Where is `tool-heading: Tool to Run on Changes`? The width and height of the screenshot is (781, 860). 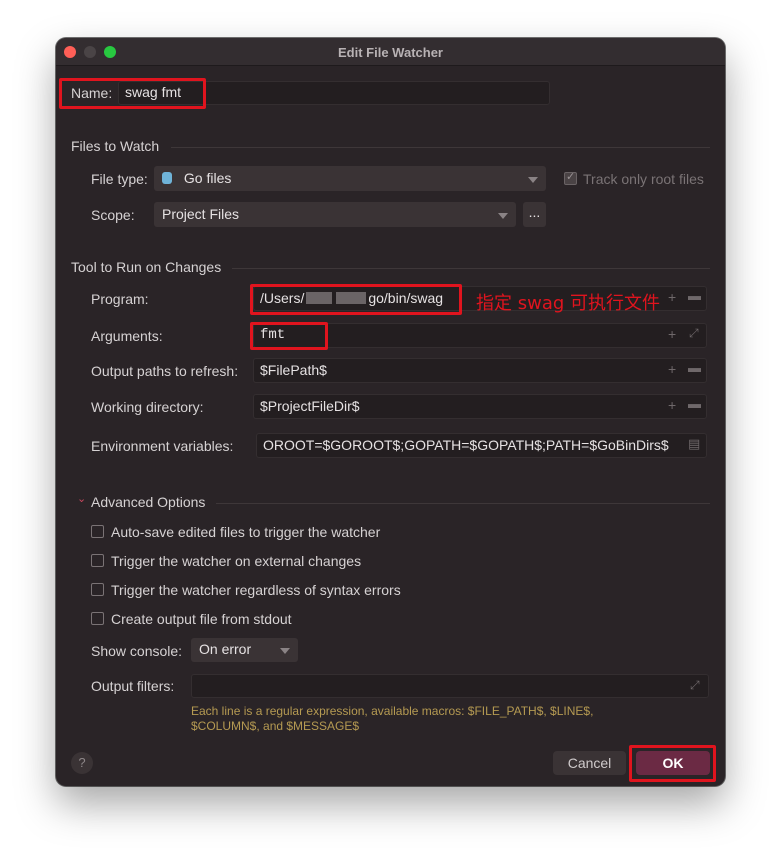 tool-heading: Tool to Run on Changes is located at coordinates (146, 267).